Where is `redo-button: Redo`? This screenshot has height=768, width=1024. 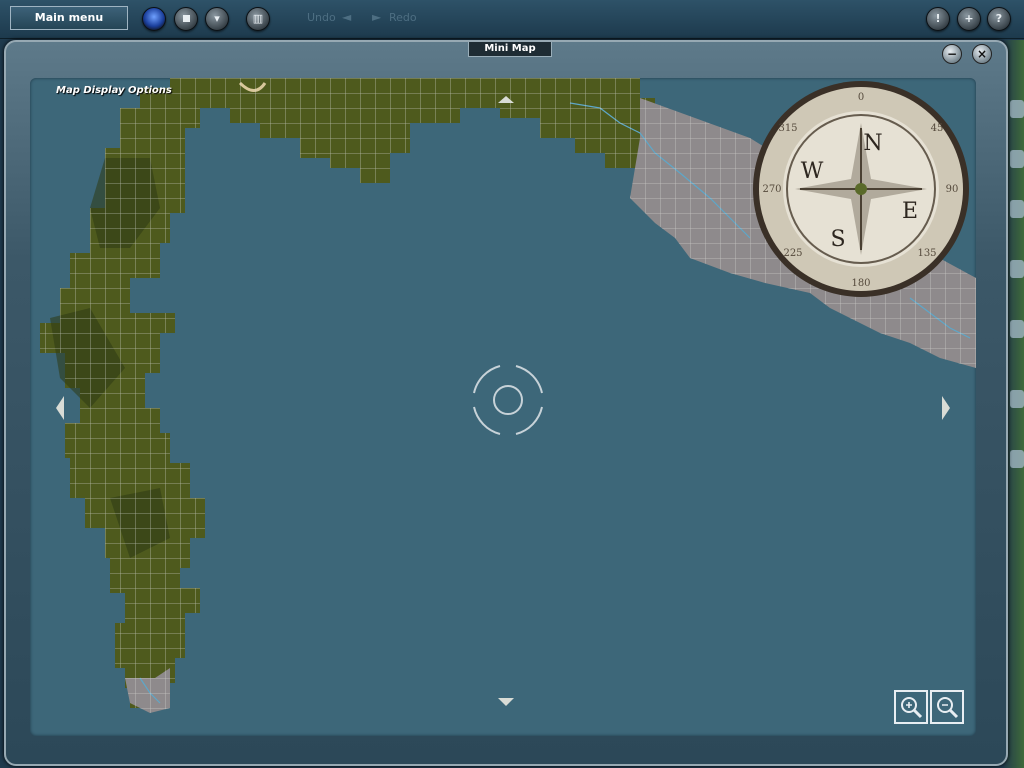
redo-button: Redo is located at coordinates (403, 17).